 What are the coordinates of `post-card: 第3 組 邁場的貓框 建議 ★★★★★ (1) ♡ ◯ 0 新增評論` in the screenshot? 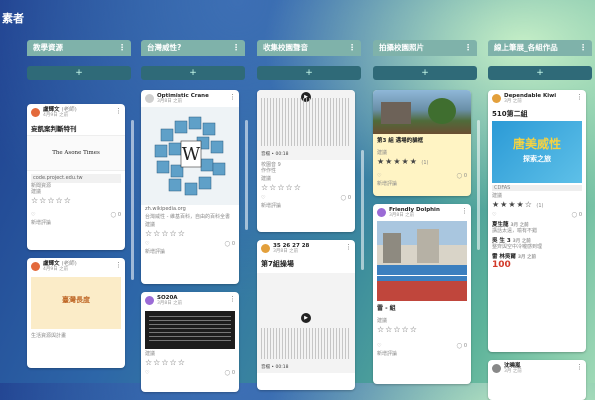 It's located at (422, 143).